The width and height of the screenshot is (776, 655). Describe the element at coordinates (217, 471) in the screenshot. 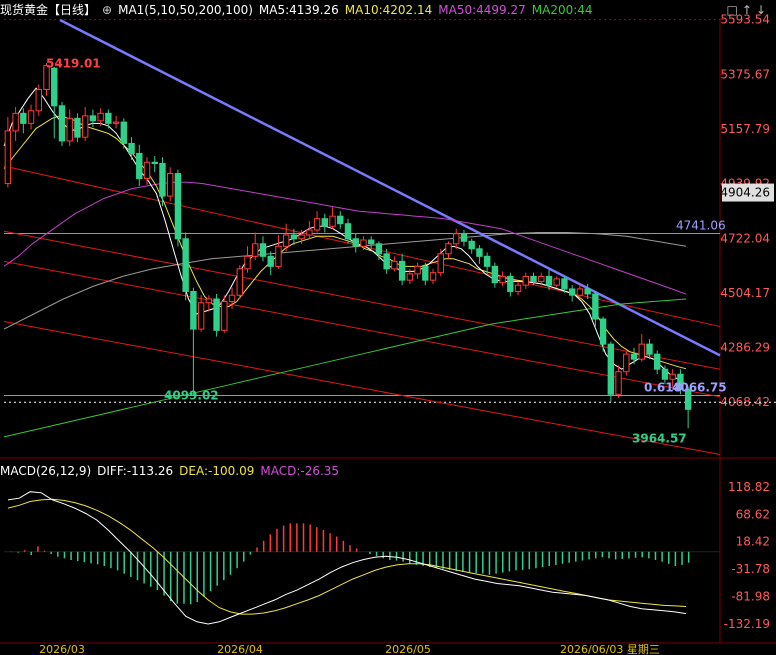

I see `macd-dea: DEA:-100.09` at that location.